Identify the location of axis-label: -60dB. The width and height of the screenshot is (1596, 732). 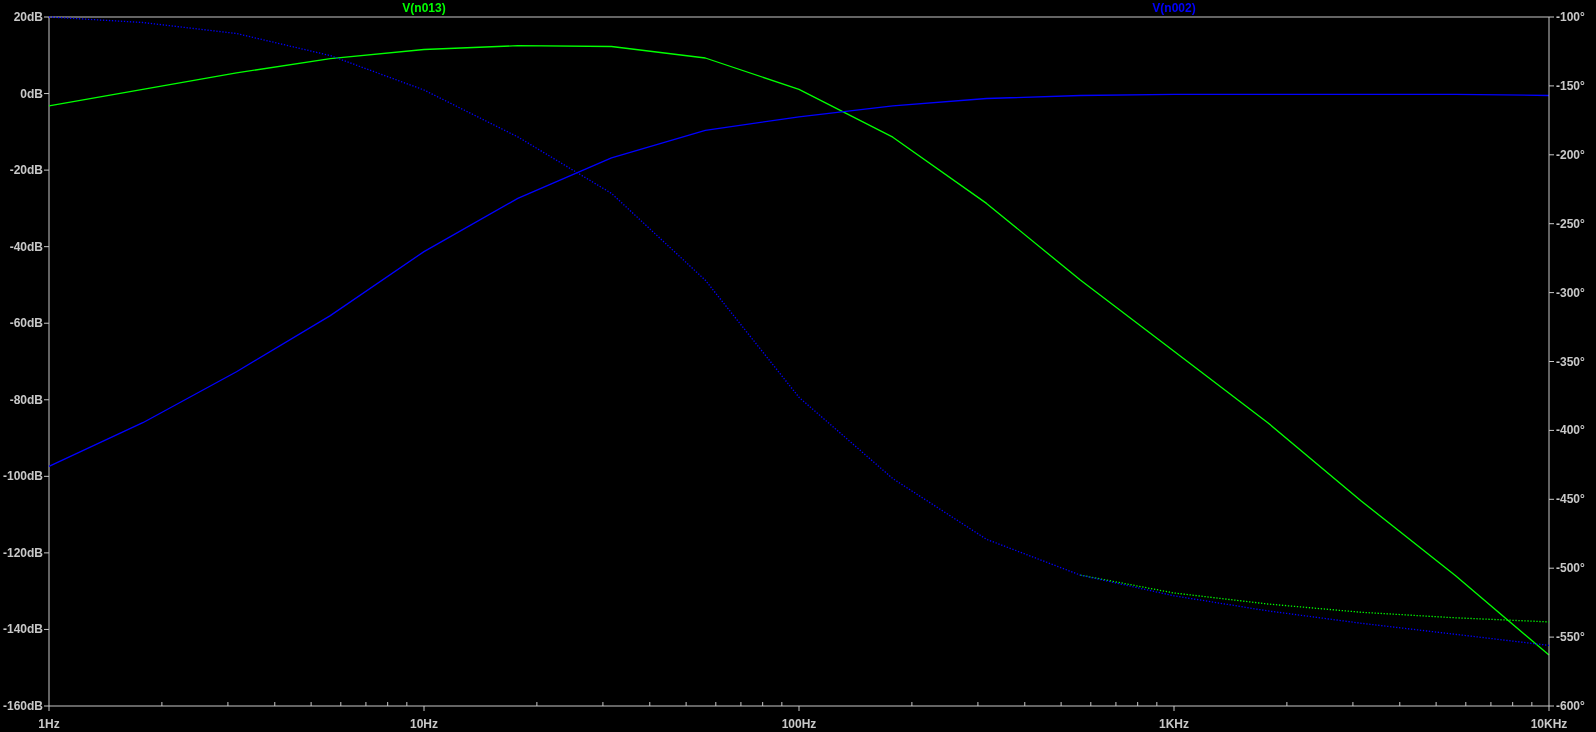
(26, 323).